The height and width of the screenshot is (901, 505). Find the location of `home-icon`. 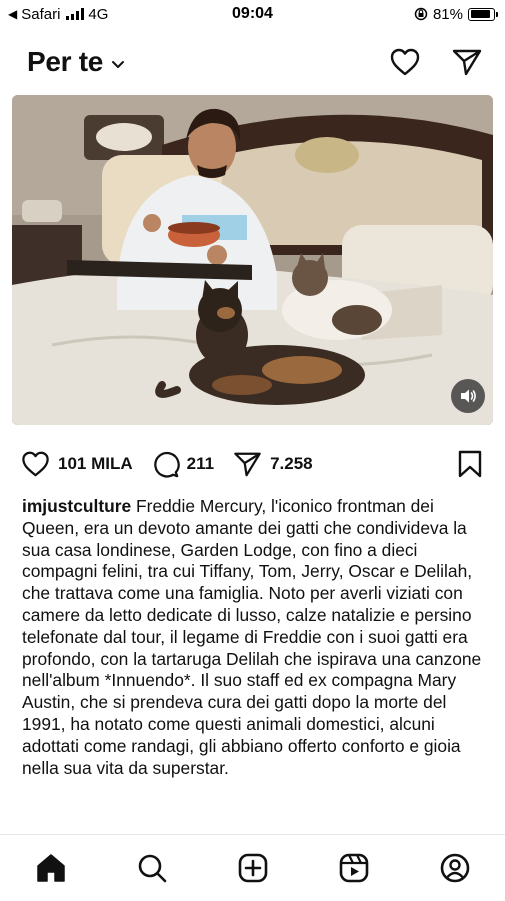

home-icon is located at coordinates (50, 868).